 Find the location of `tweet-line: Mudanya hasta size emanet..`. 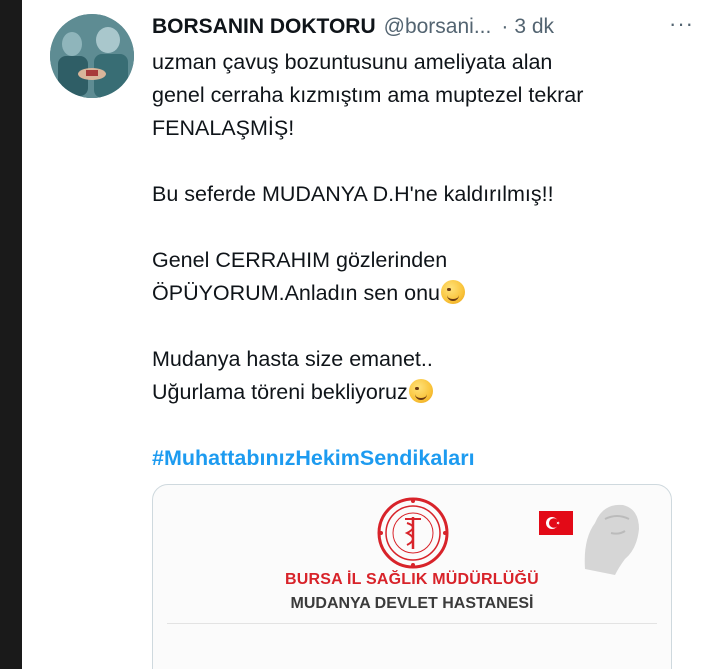

tweet-line: Mudanya hasta size emanet.. is located at coordinates (292, 359).